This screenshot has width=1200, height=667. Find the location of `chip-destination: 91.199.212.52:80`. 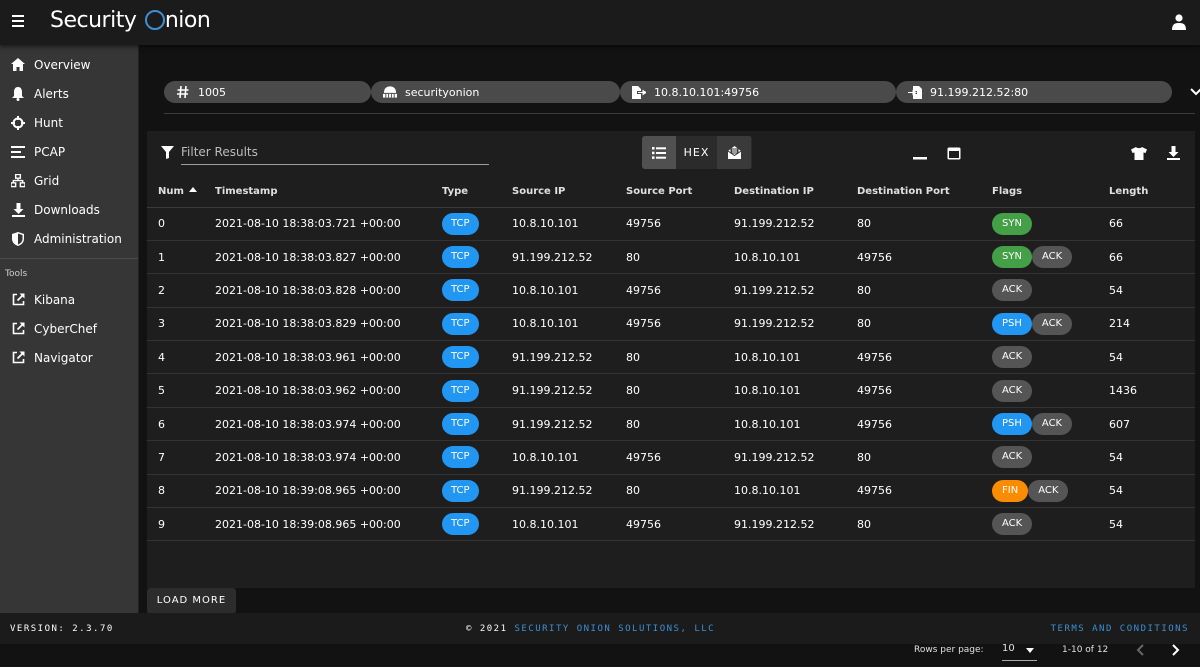

chip-destination: 91.199.212.52:80 is located at coordinates (1034, 92).